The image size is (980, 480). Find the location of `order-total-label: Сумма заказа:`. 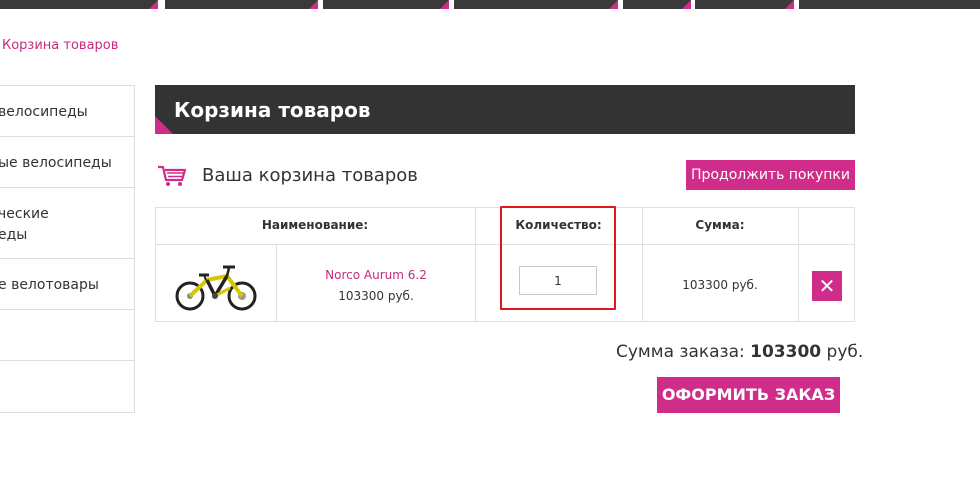

order-total-label: Сумма заказа: is located at coordinates (680, 352).